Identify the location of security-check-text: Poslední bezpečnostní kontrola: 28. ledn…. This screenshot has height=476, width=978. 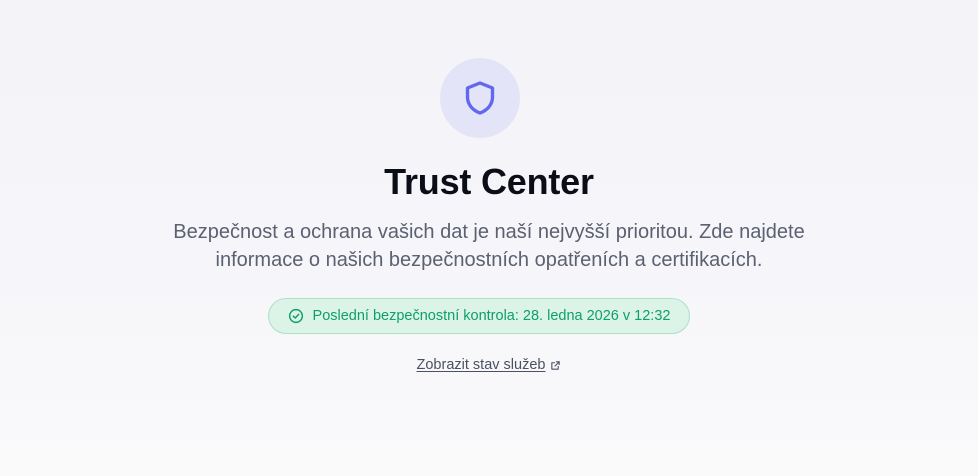
(491, 316).